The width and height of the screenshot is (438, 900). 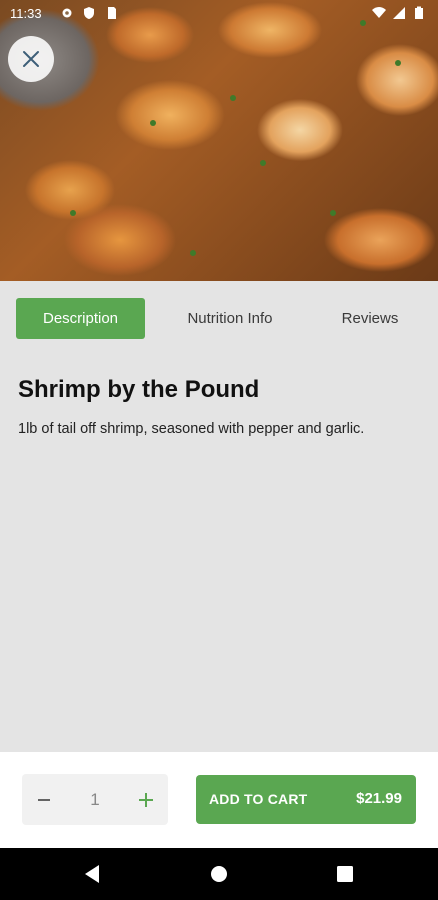 I want to click on signal-icon, so click(x=399, y=13).